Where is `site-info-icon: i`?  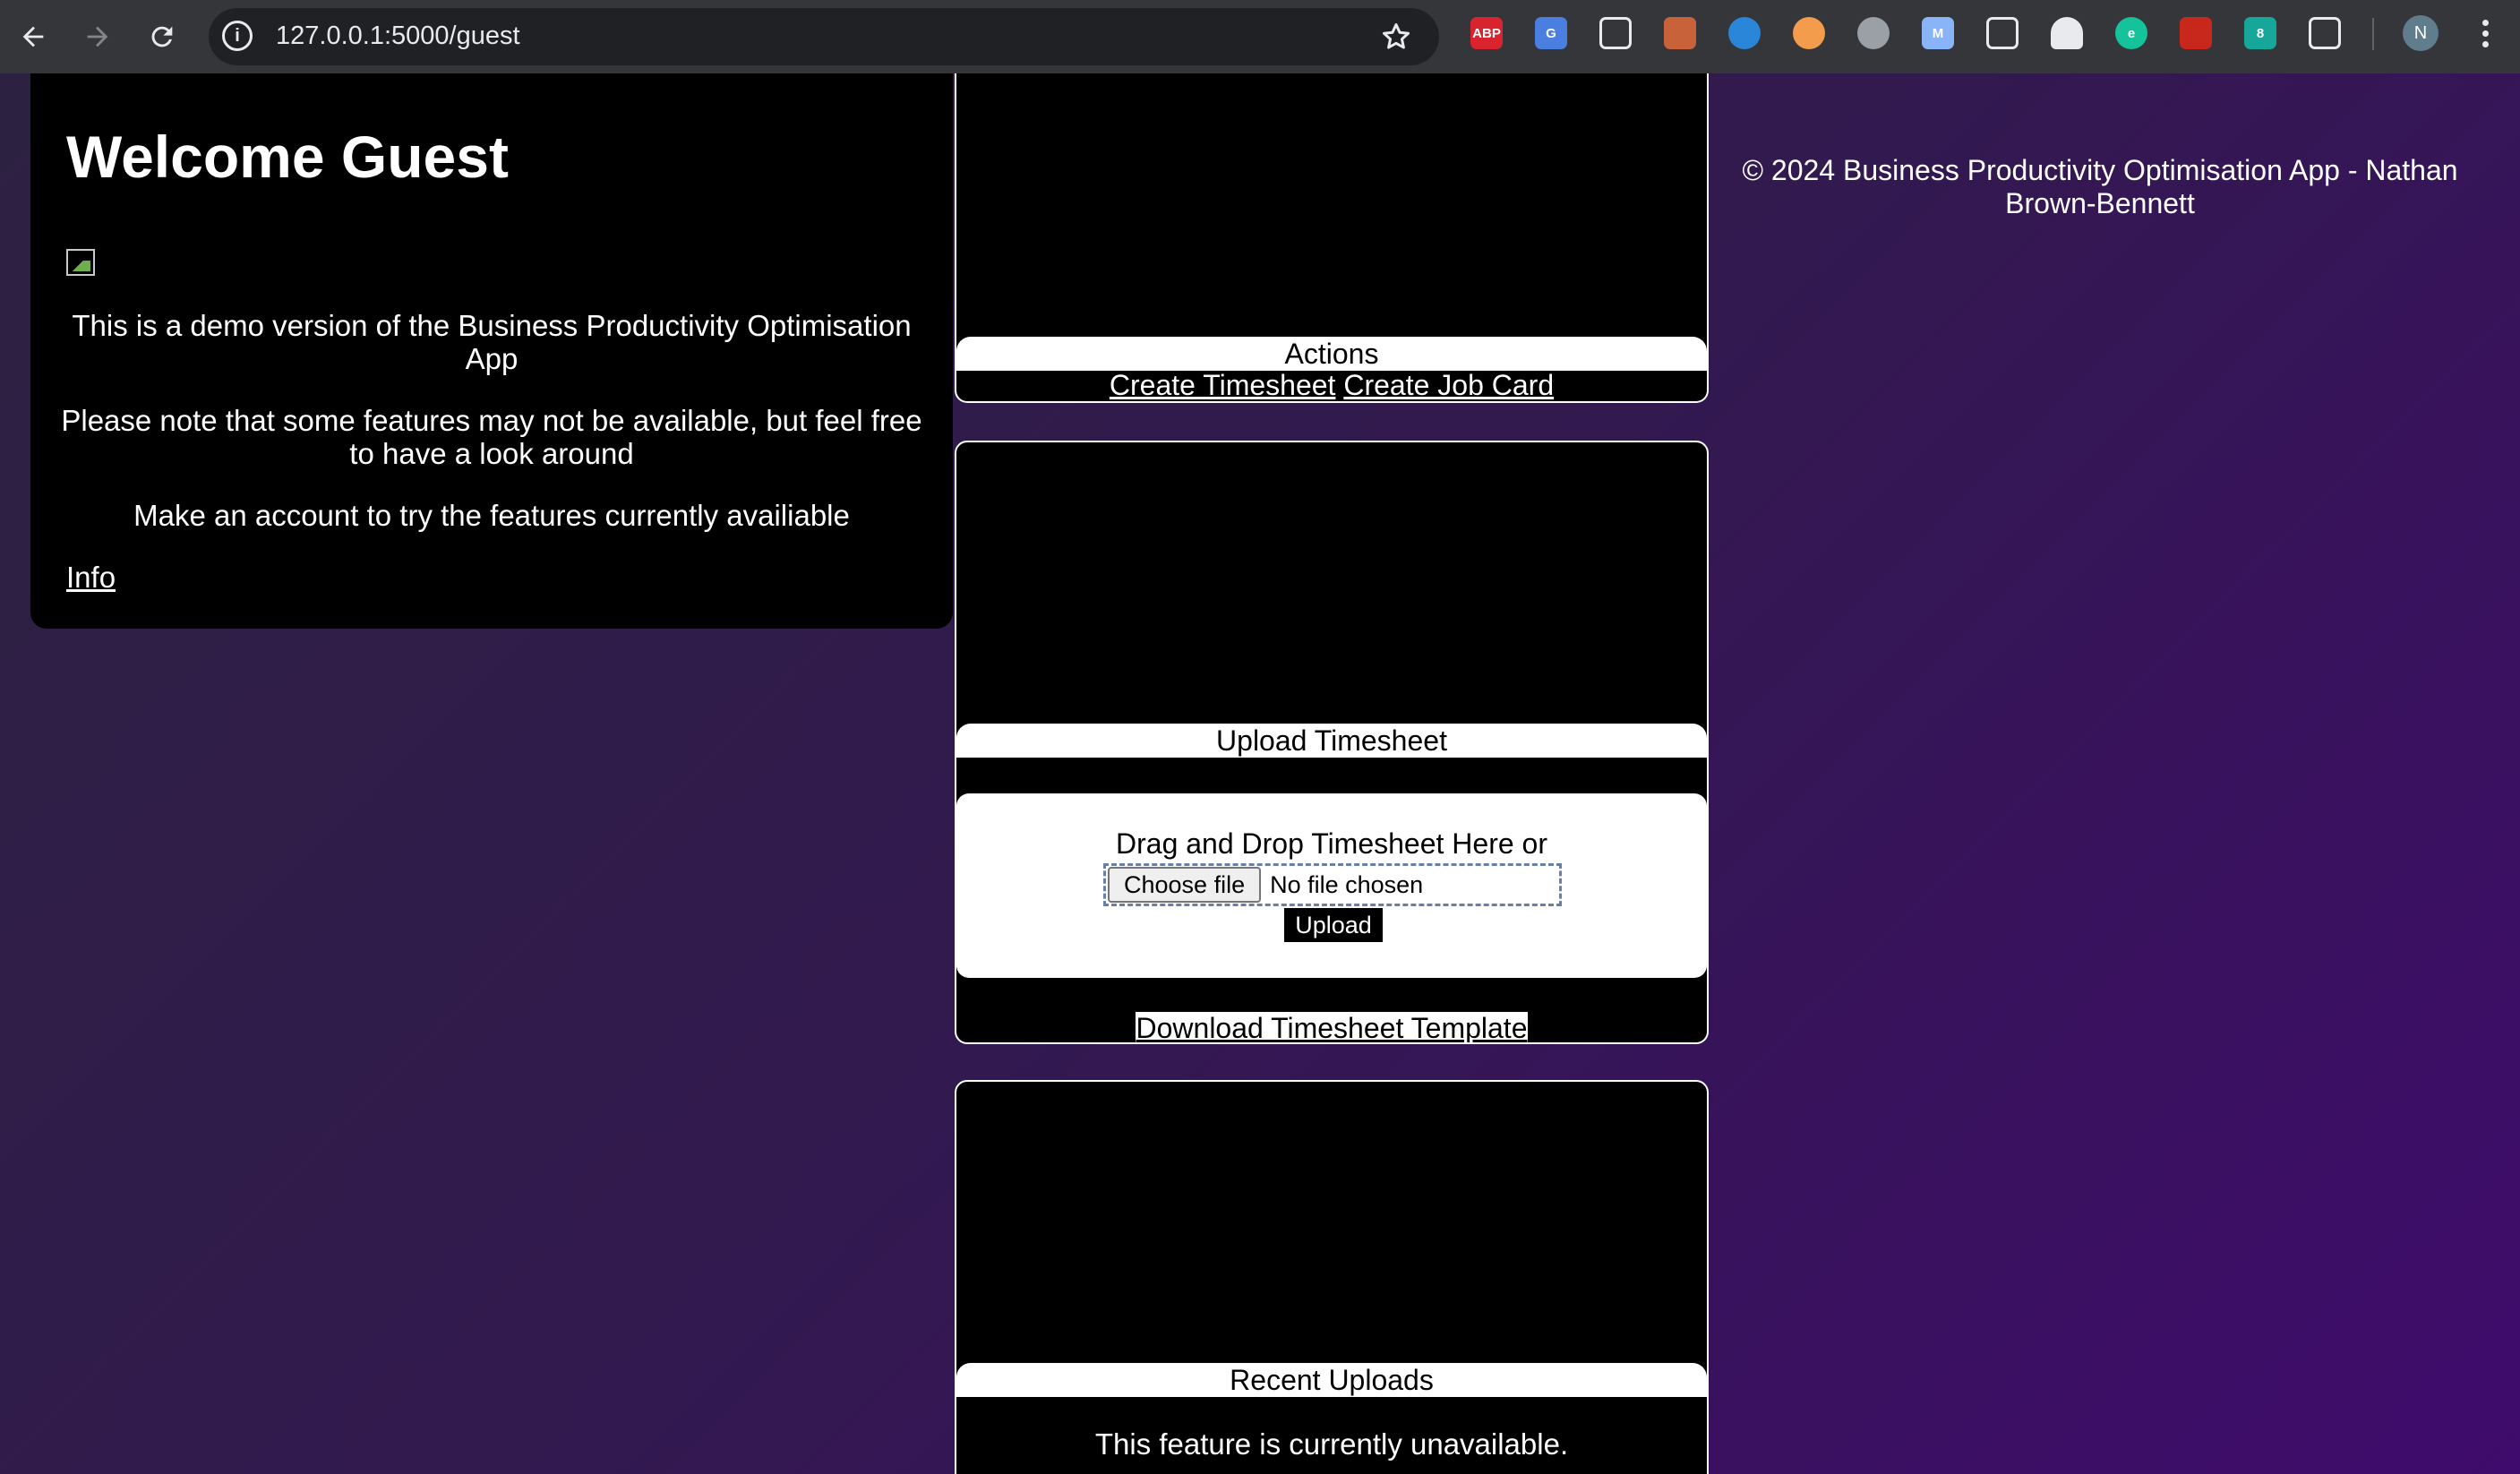 site-info-icon: i is located at coordinates (237, 36).